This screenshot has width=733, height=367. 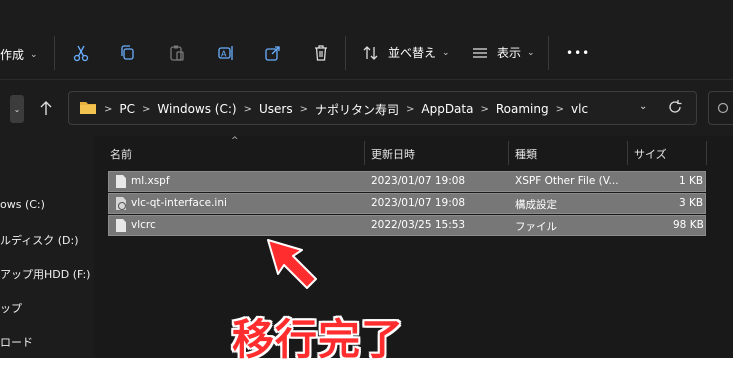 What do you see at coordinates (650, 154) in the screenshot?
I see `column-header-size: サイズ` at bounding box center [650, 154].